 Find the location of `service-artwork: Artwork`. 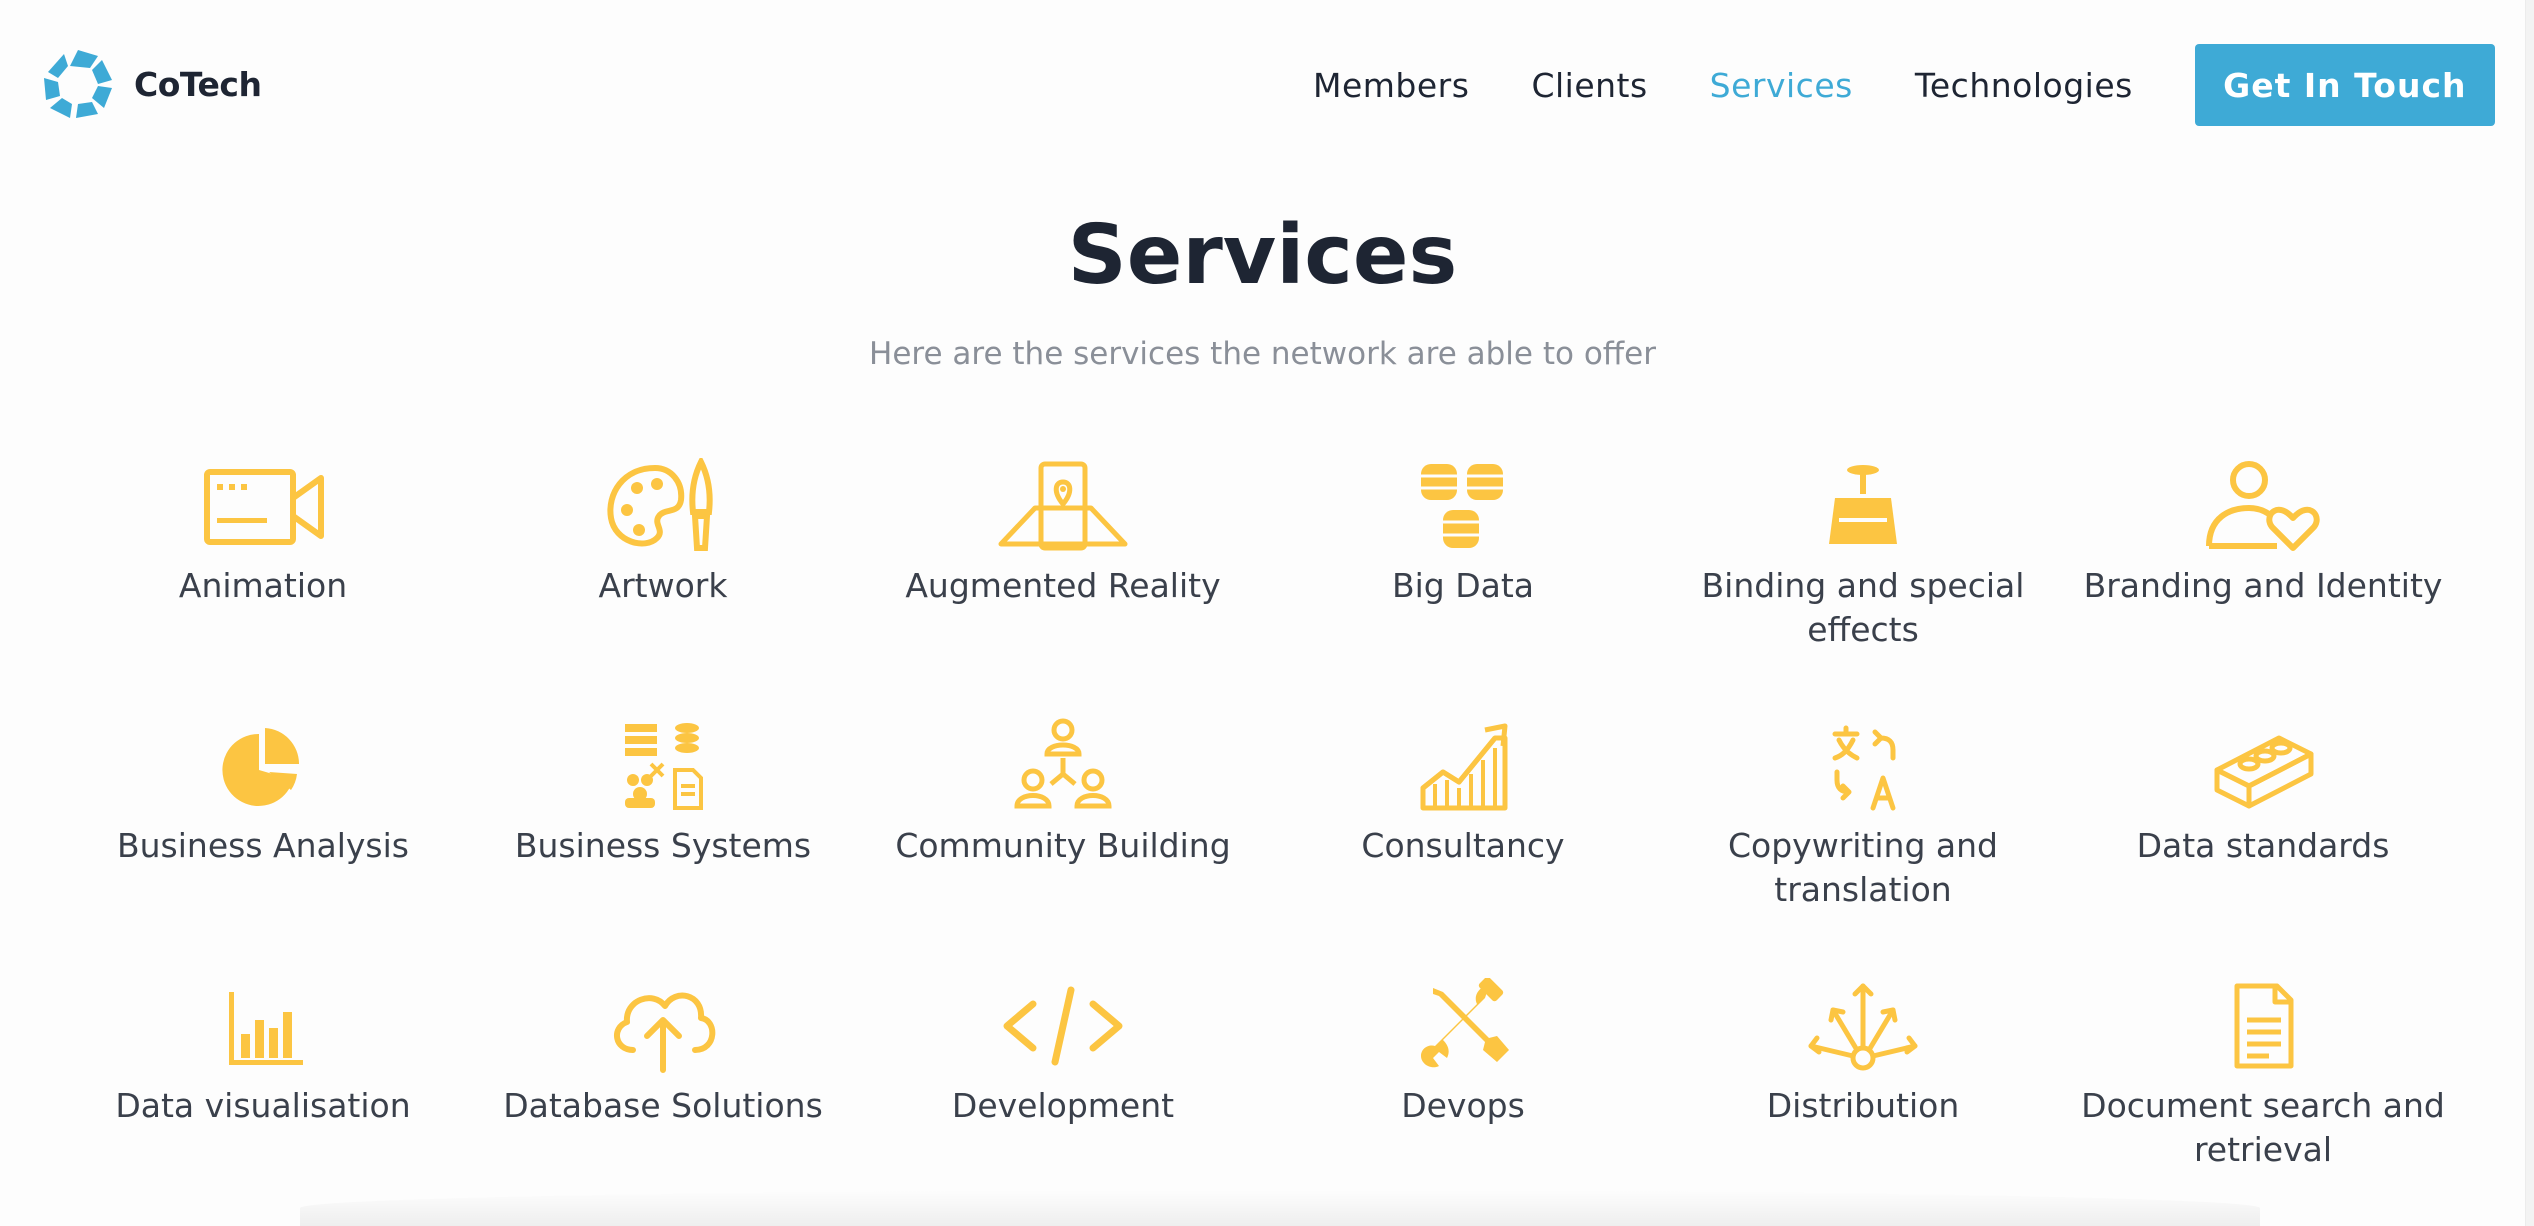

service-artwork: Artwork is located at coordinates (663, 586).